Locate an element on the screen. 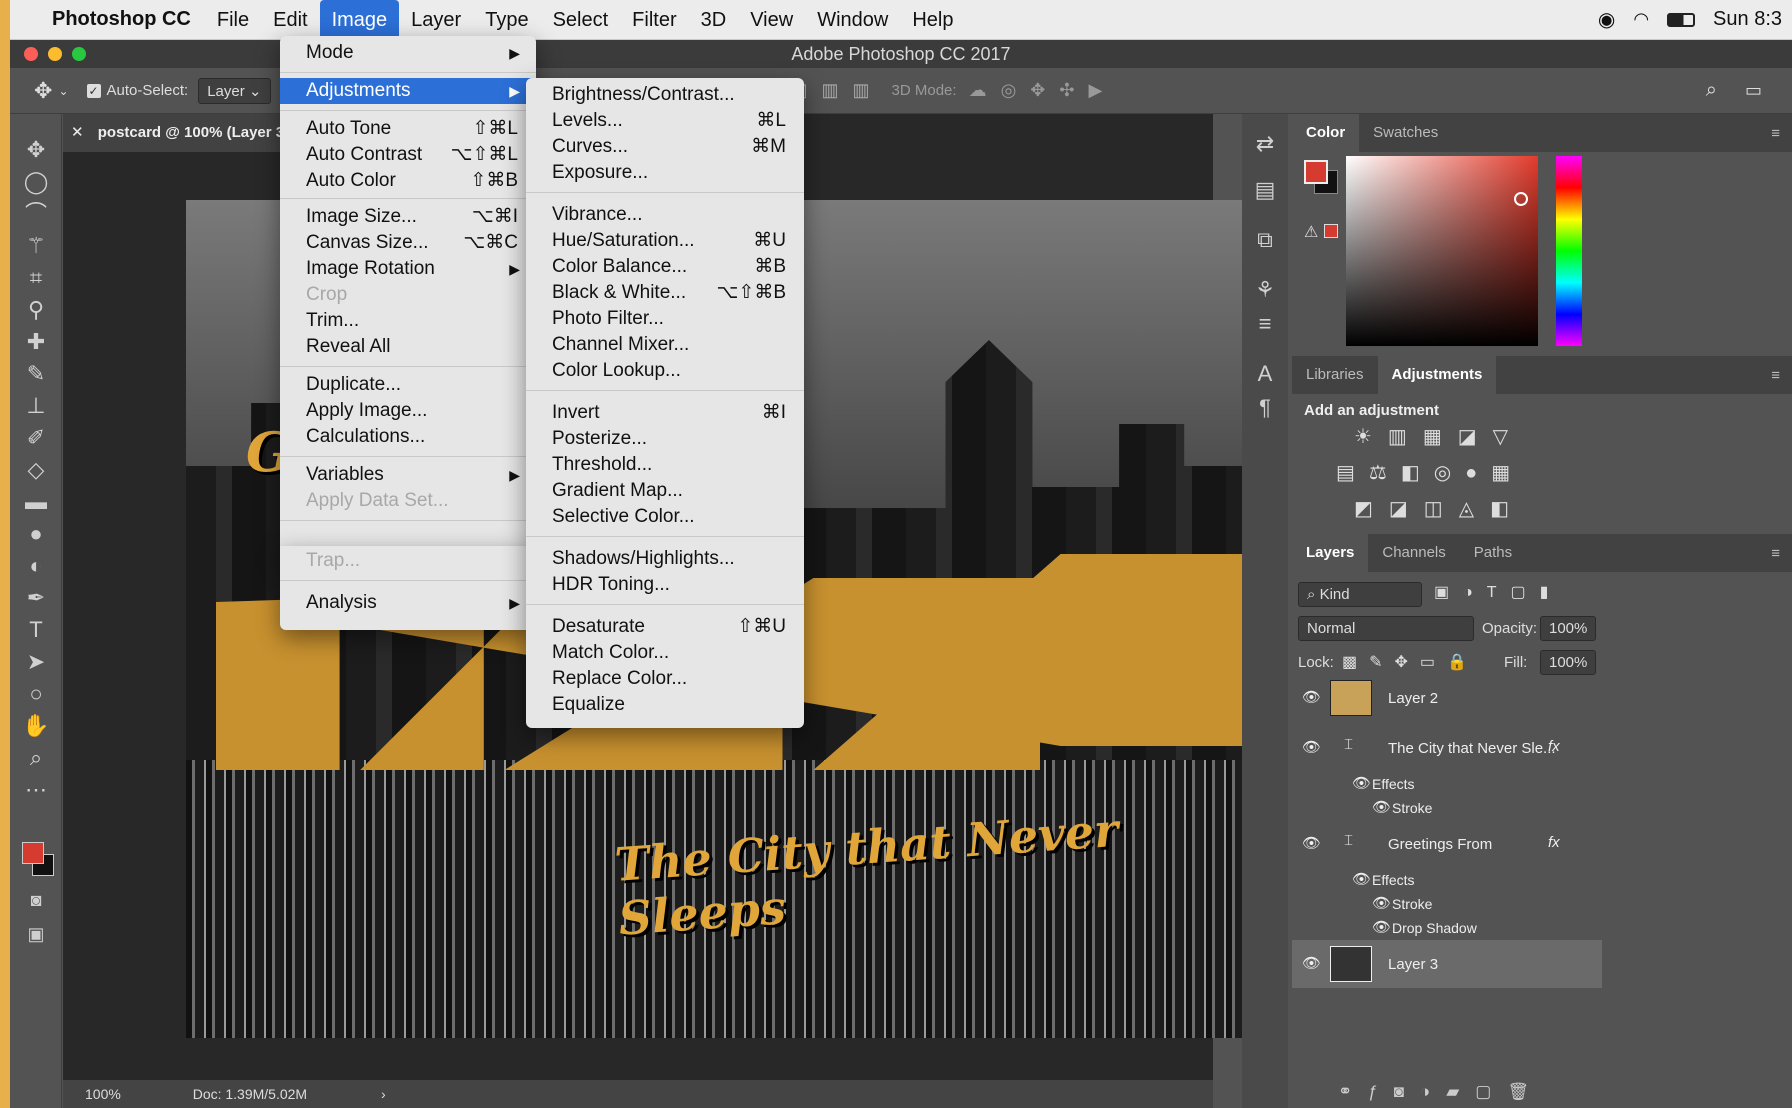  brush-settings-icon: ⚘ is located at coordinates (1265, 290).